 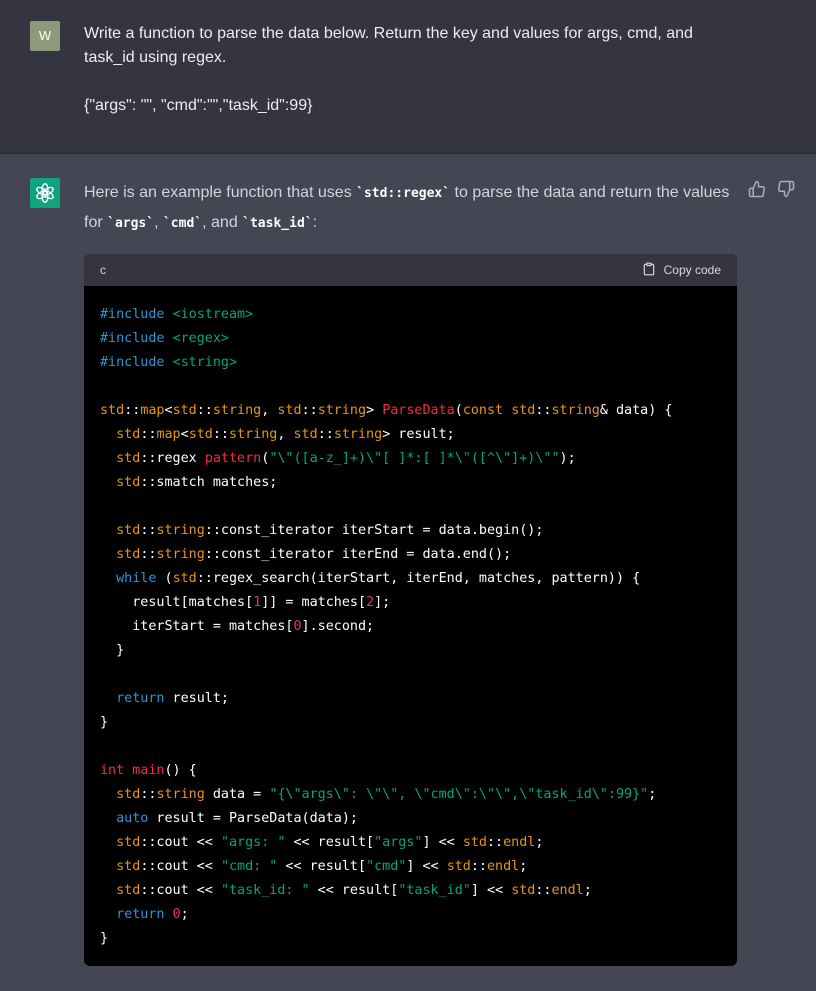 What do you see at coordinates (198, 105) in the screenshot?
I see `user-message-line-2: {"args": "", "cmd":"","task_id":99}` at bounding box center [198, 105].